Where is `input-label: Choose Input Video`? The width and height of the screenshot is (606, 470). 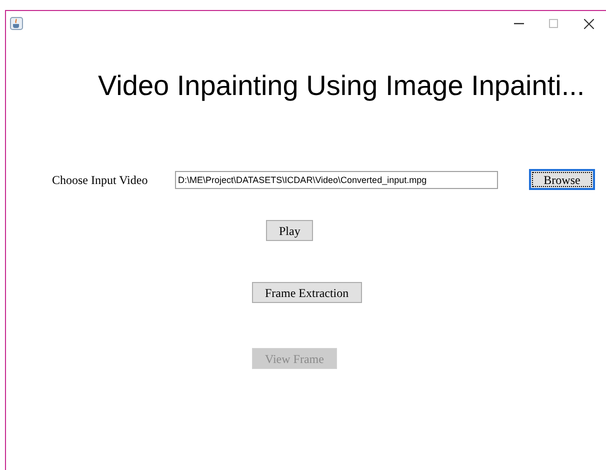
input-label: Choose Input Video is located at coordinates (100, 180).